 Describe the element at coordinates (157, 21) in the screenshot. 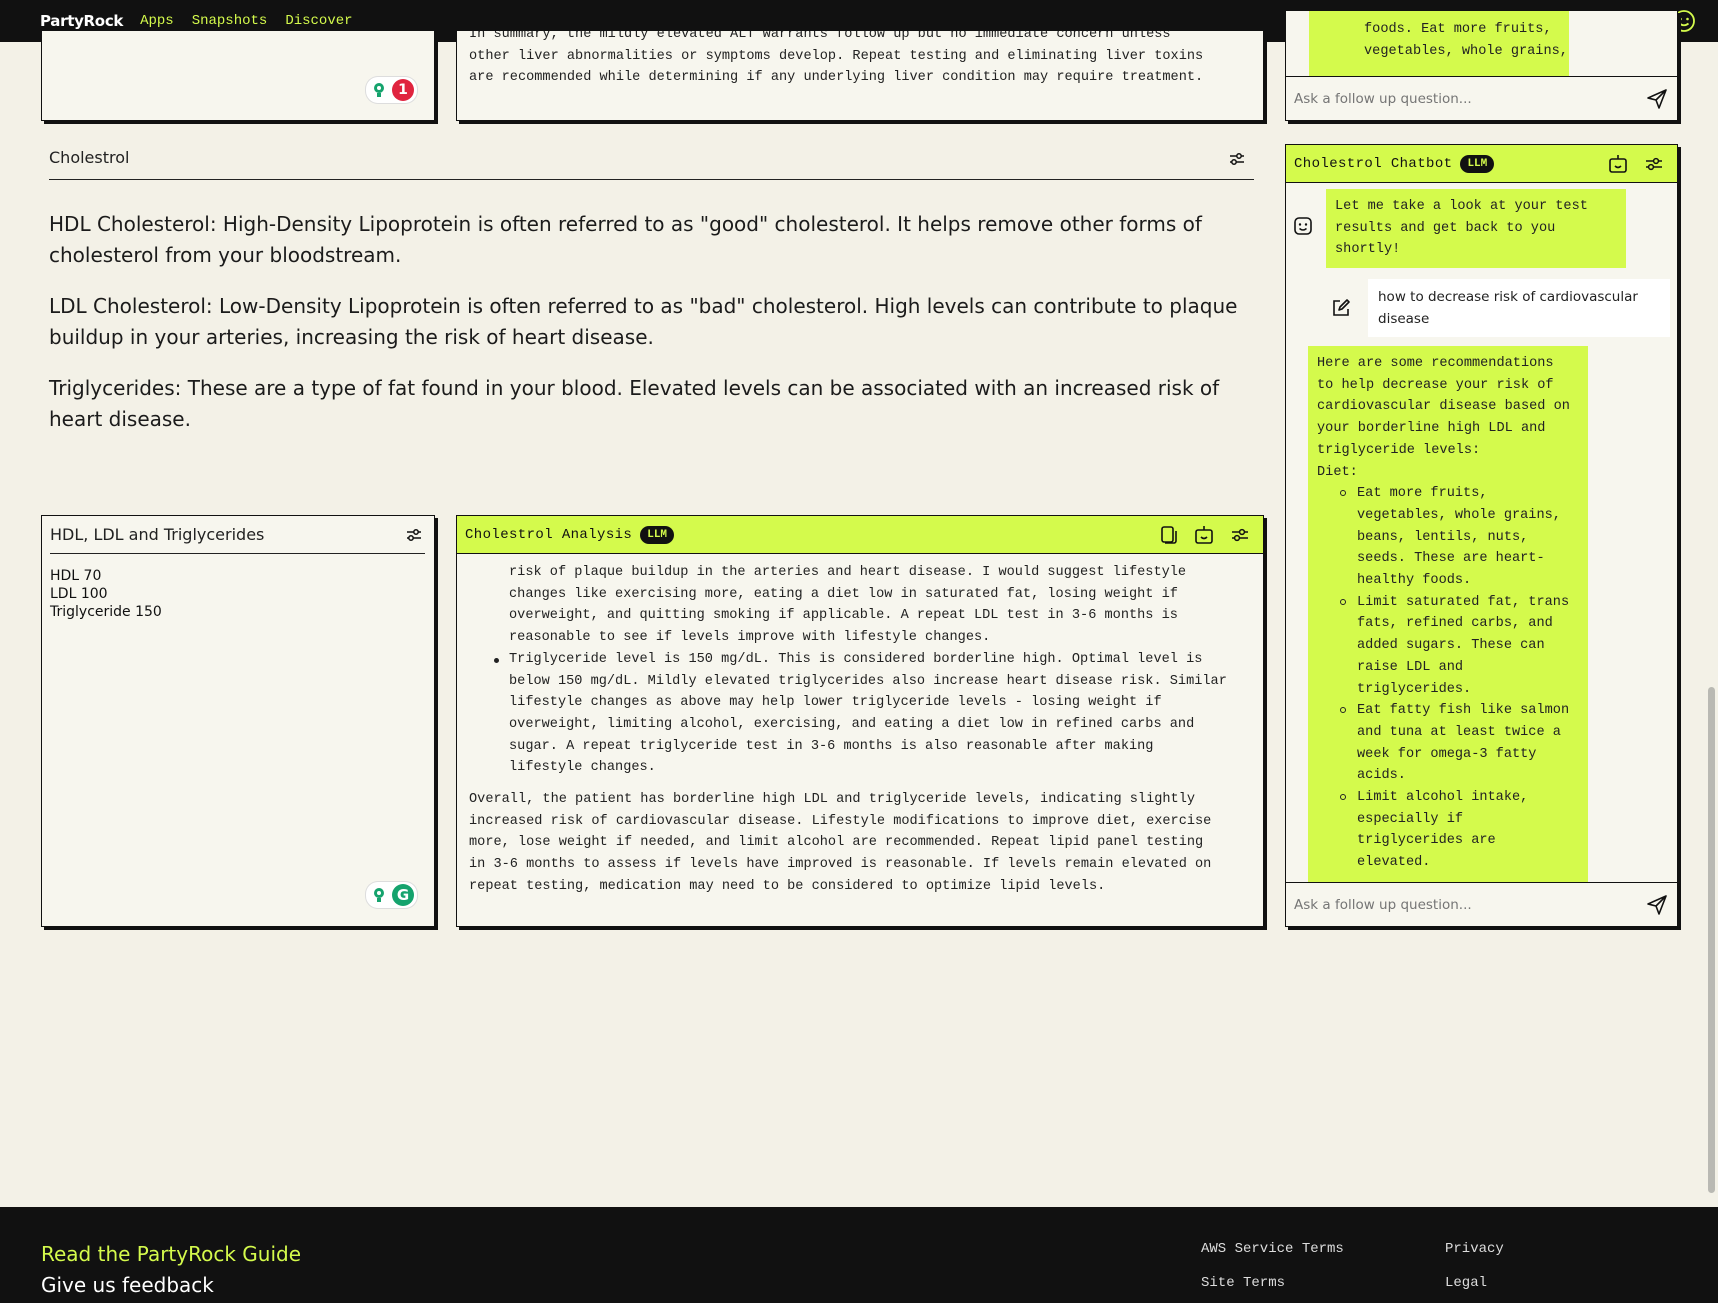

I see `nav-apps: Apps` at that location.